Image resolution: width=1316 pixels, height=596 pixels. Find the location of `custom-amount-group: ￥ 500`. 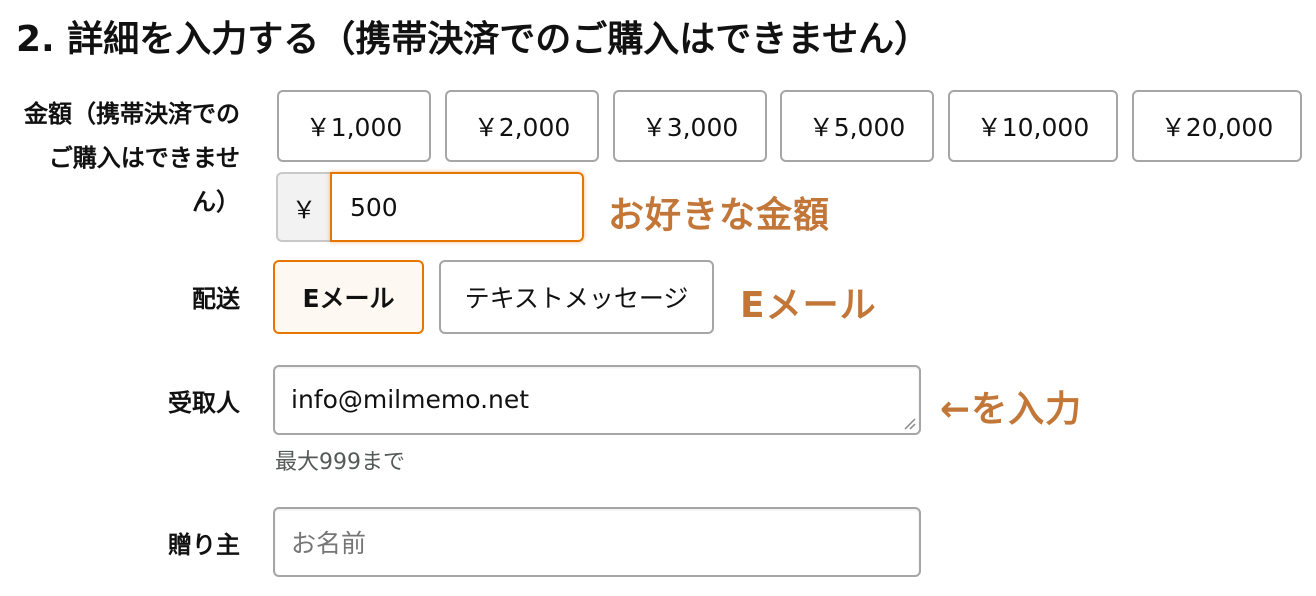

custom-amount-group: ￥ 500 is located at coordinates (430, 207).